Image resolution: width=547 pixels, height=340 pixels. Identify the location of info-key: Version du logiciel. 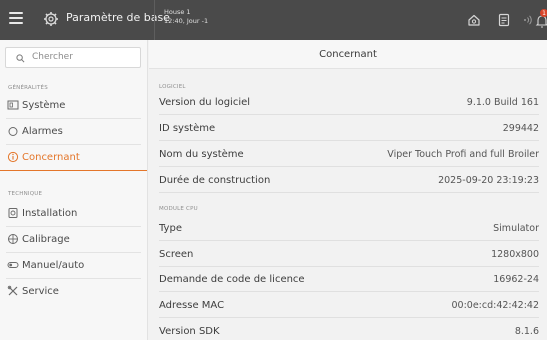
(205, 102).